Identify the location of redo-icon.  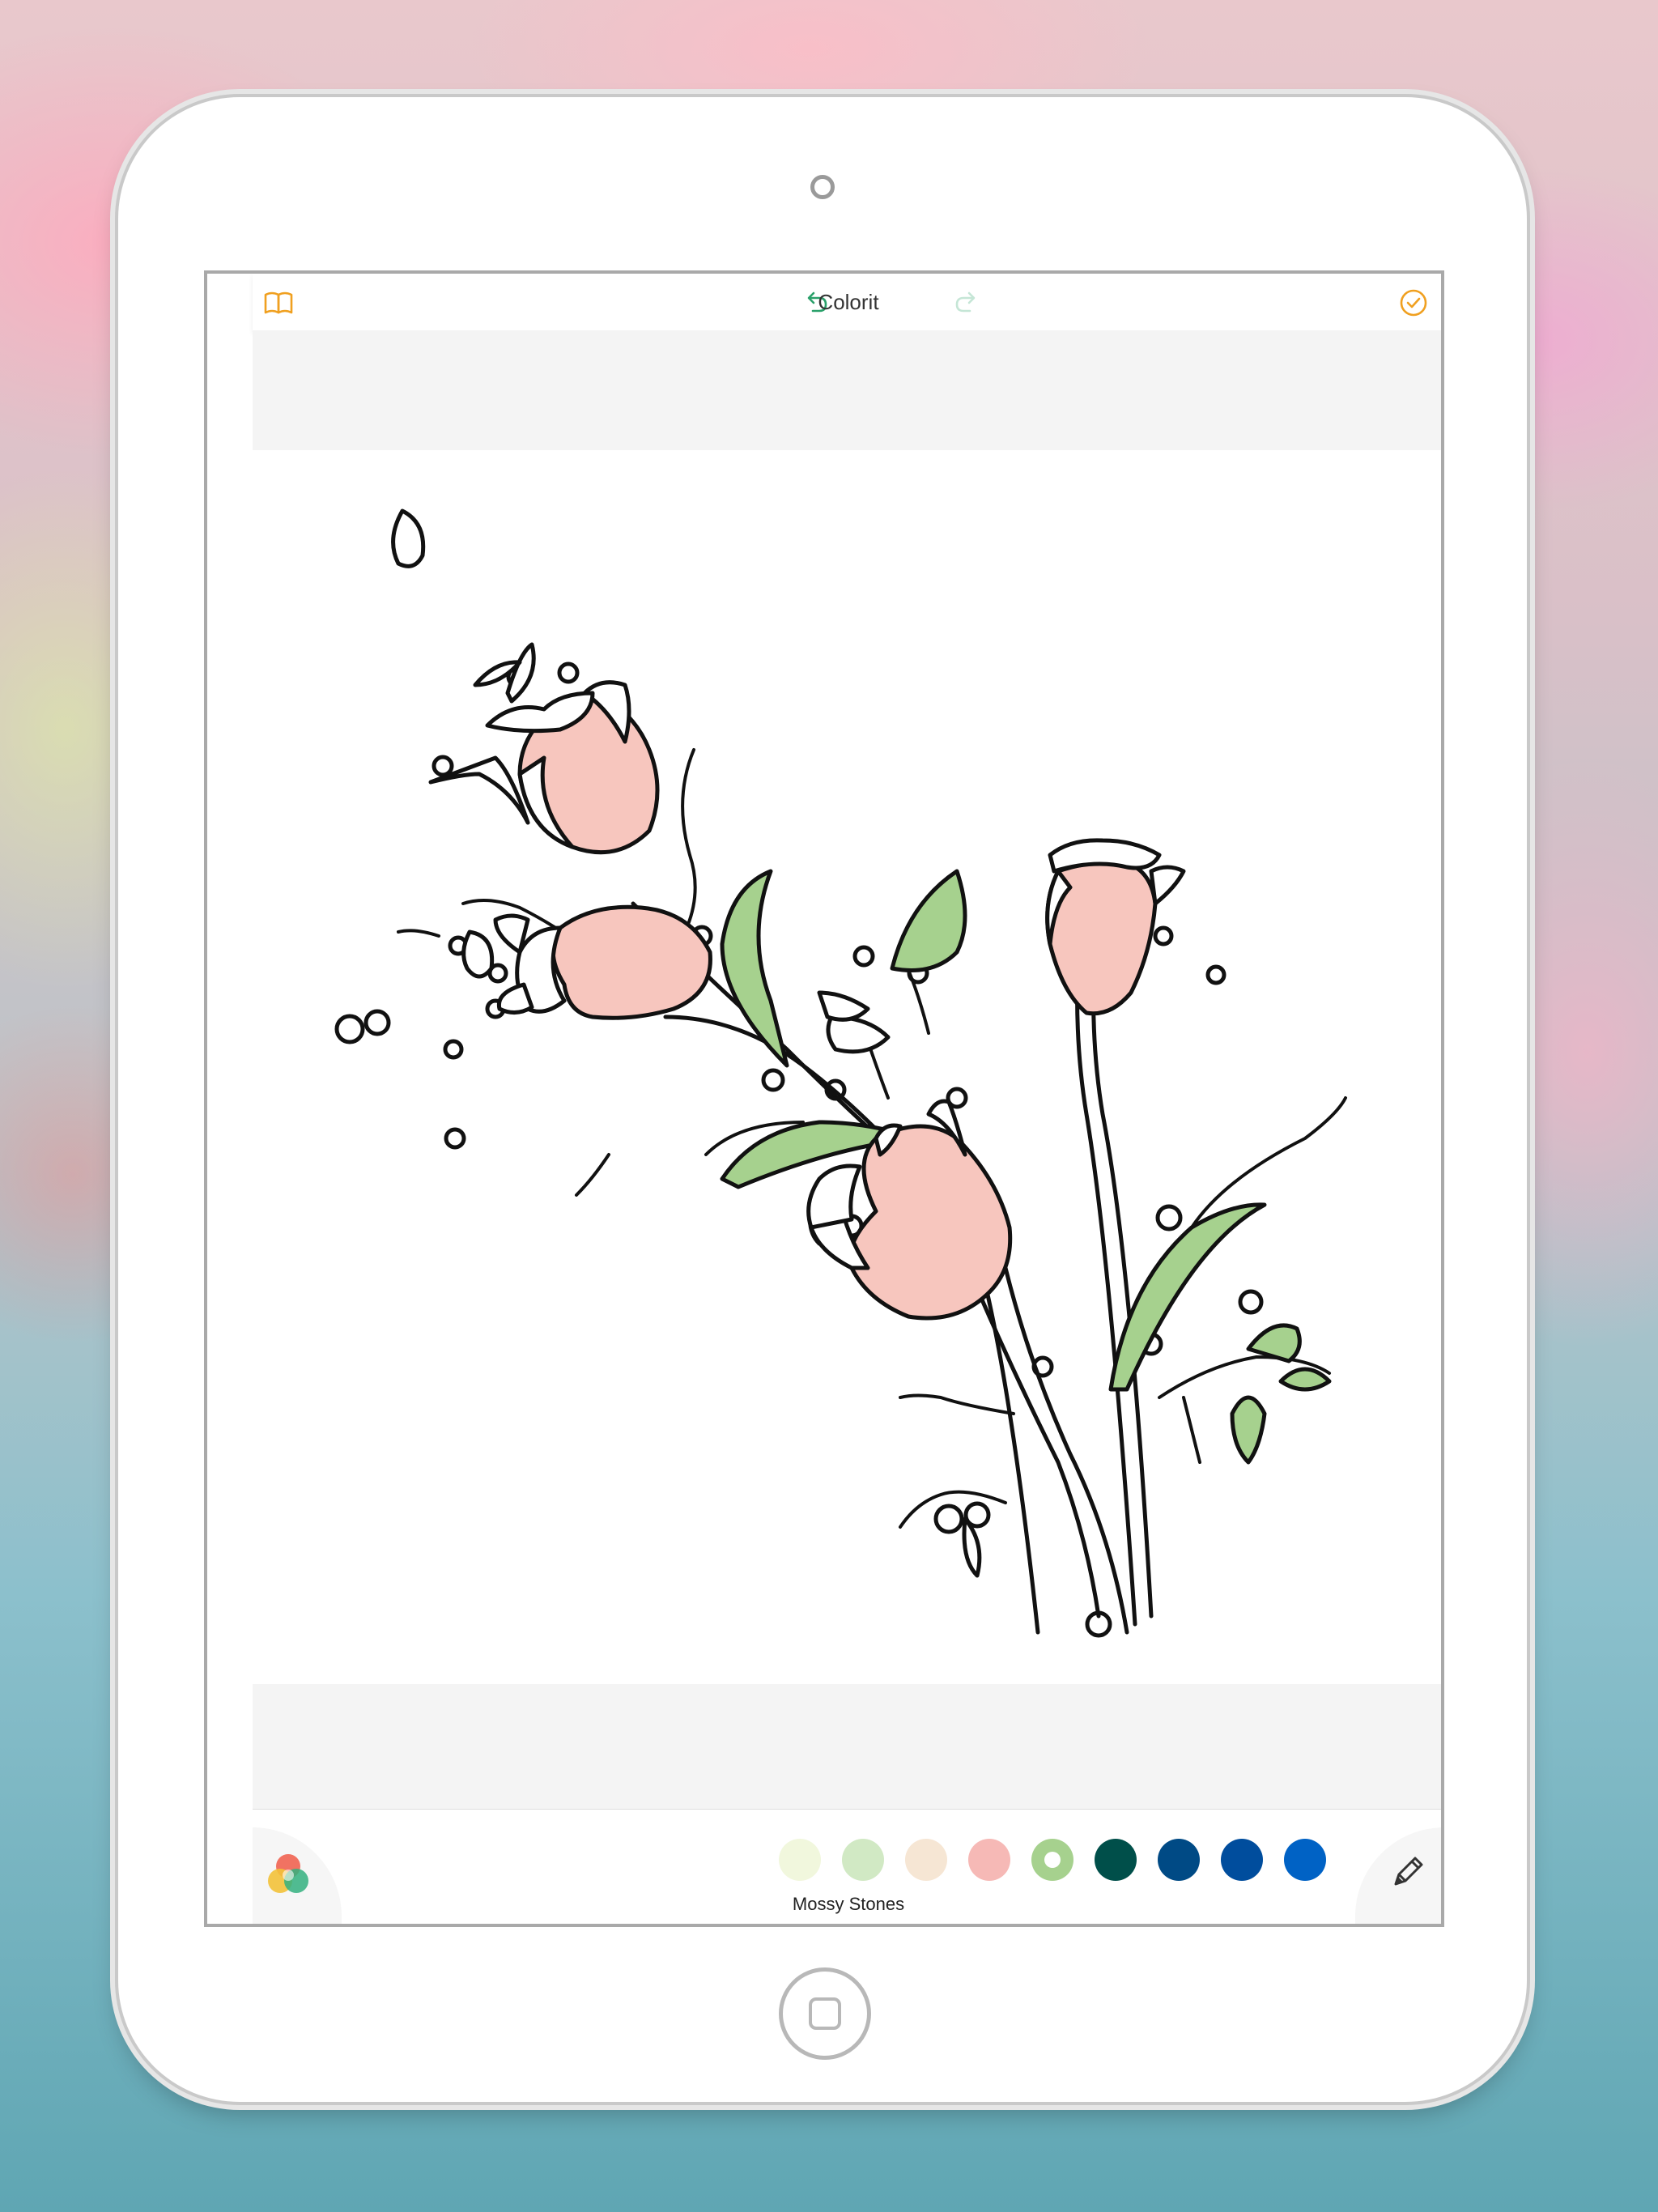
(966, 303).